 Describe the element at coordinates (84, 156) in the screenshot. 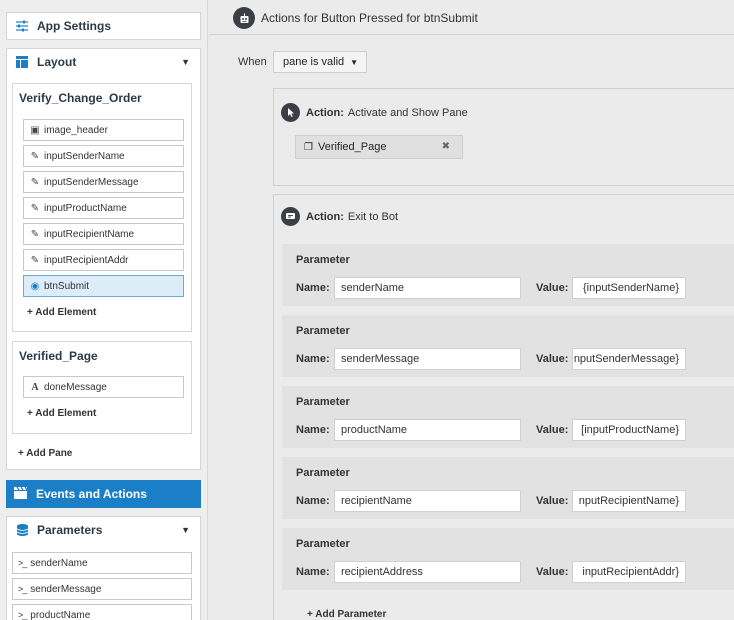

I see `element-label: inputSenderName` at that location.